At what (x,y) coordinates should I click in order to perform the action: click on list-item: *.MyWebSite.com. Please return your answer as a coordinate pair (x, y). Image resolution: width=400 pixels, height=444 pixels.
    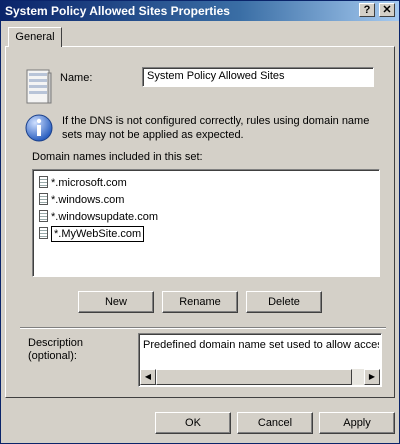
    Looking at the image, I should click on (92, 234).